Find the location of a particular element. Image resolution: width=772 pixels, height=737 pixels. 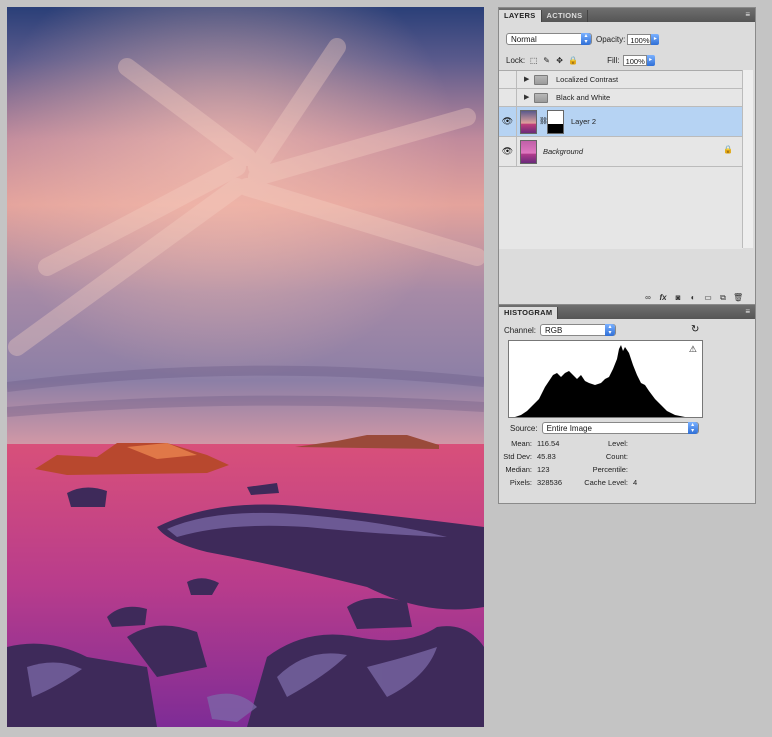

layer-mask-thumbnail is located at coordinates (555, 122).